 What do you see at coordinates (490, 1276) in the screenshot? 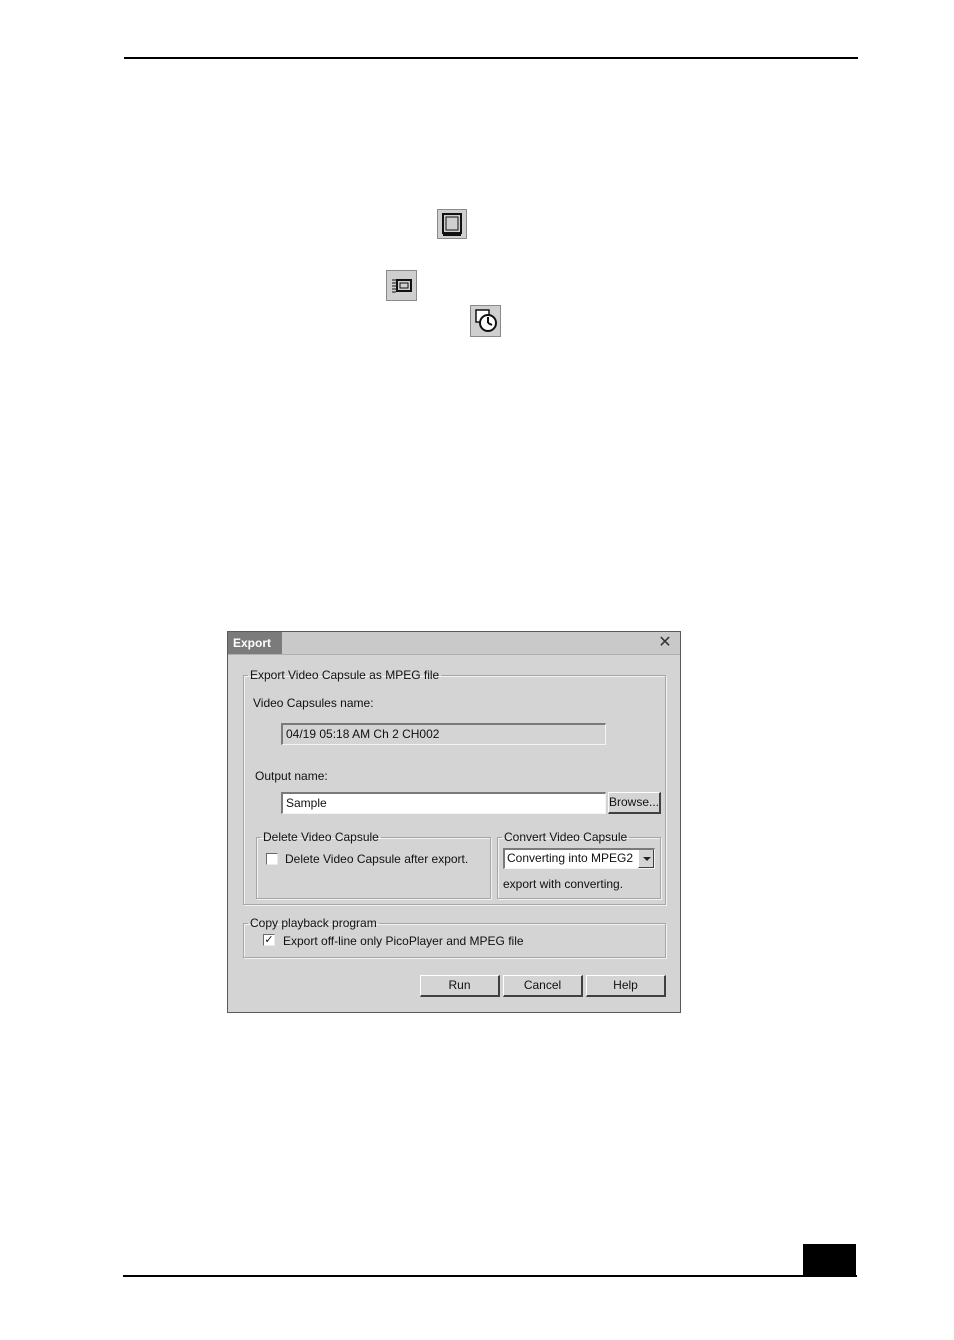
I see `footer-rule` at bounding box center [490, 1276].